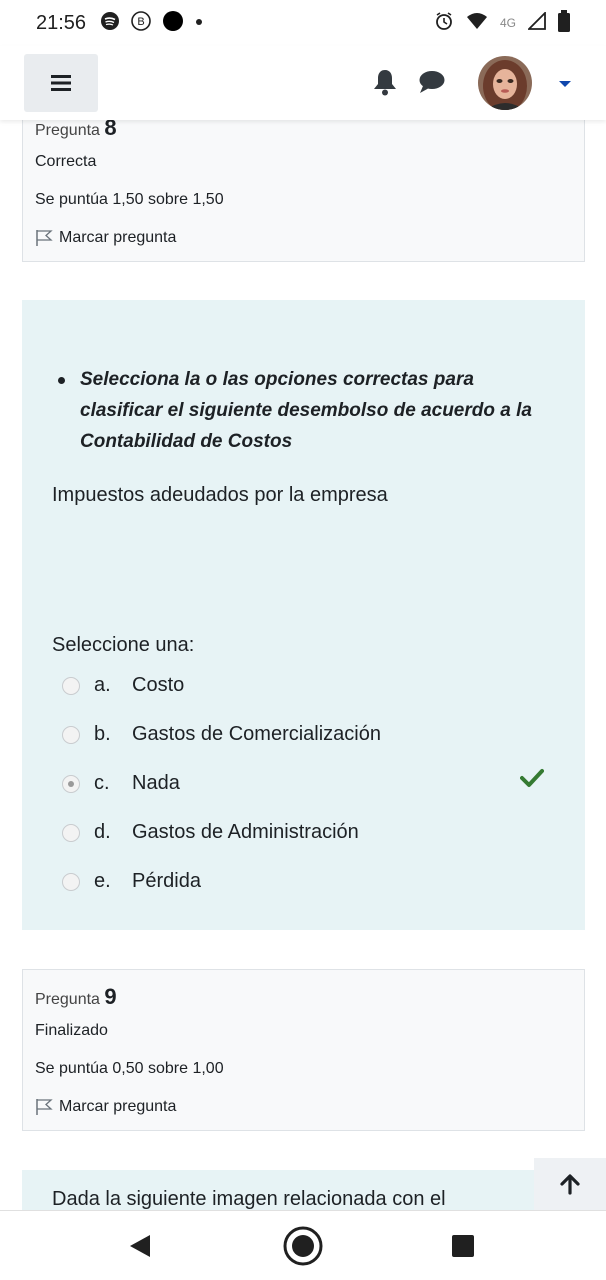 The width and height of the screenshot is (606, 1280). I want to click on question-grade: Se puntúa 0,50 sobre 1,00, so click(129, 1068).